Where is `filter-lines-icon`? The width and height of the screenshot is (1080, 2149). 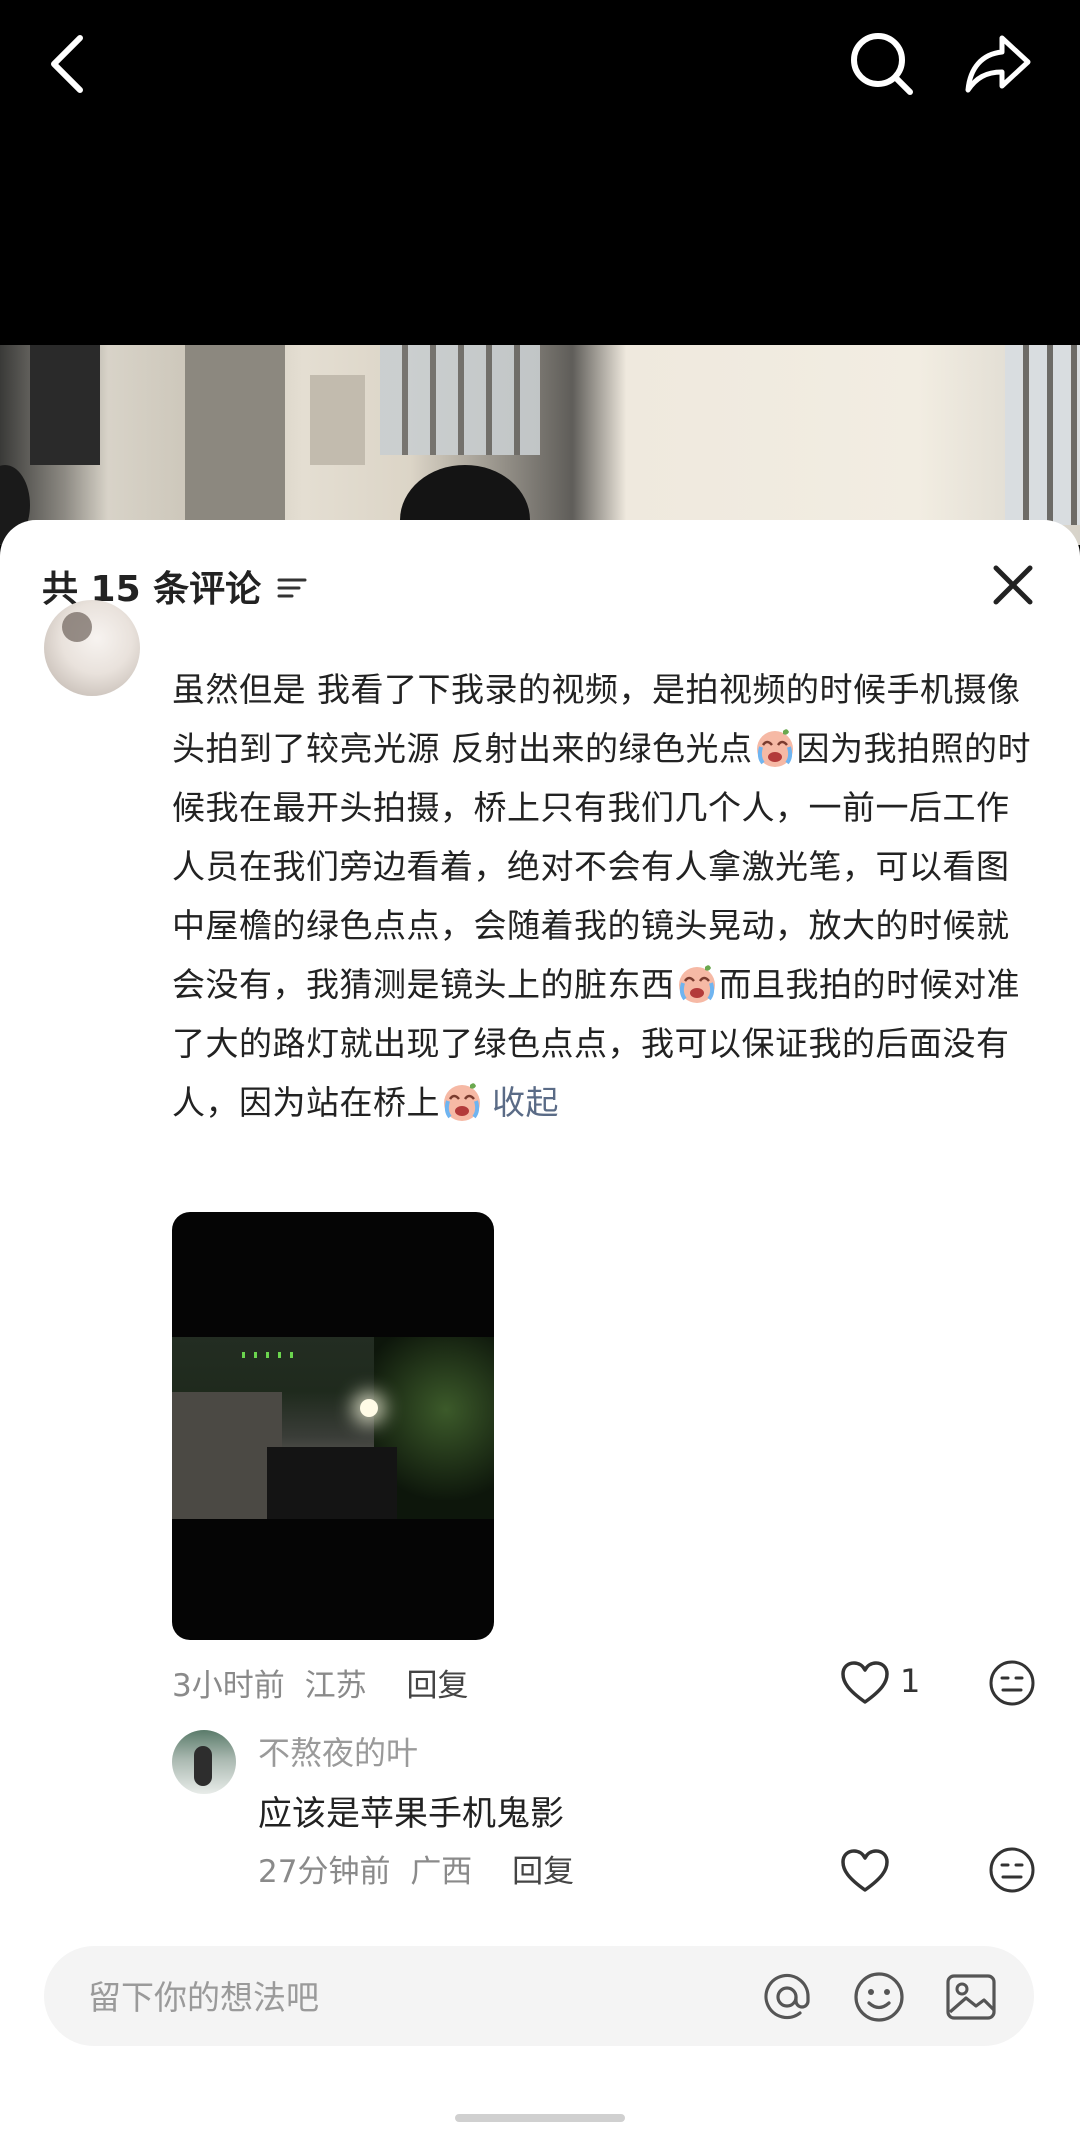 filter-lines-icon is located at coordinates (292, 586).